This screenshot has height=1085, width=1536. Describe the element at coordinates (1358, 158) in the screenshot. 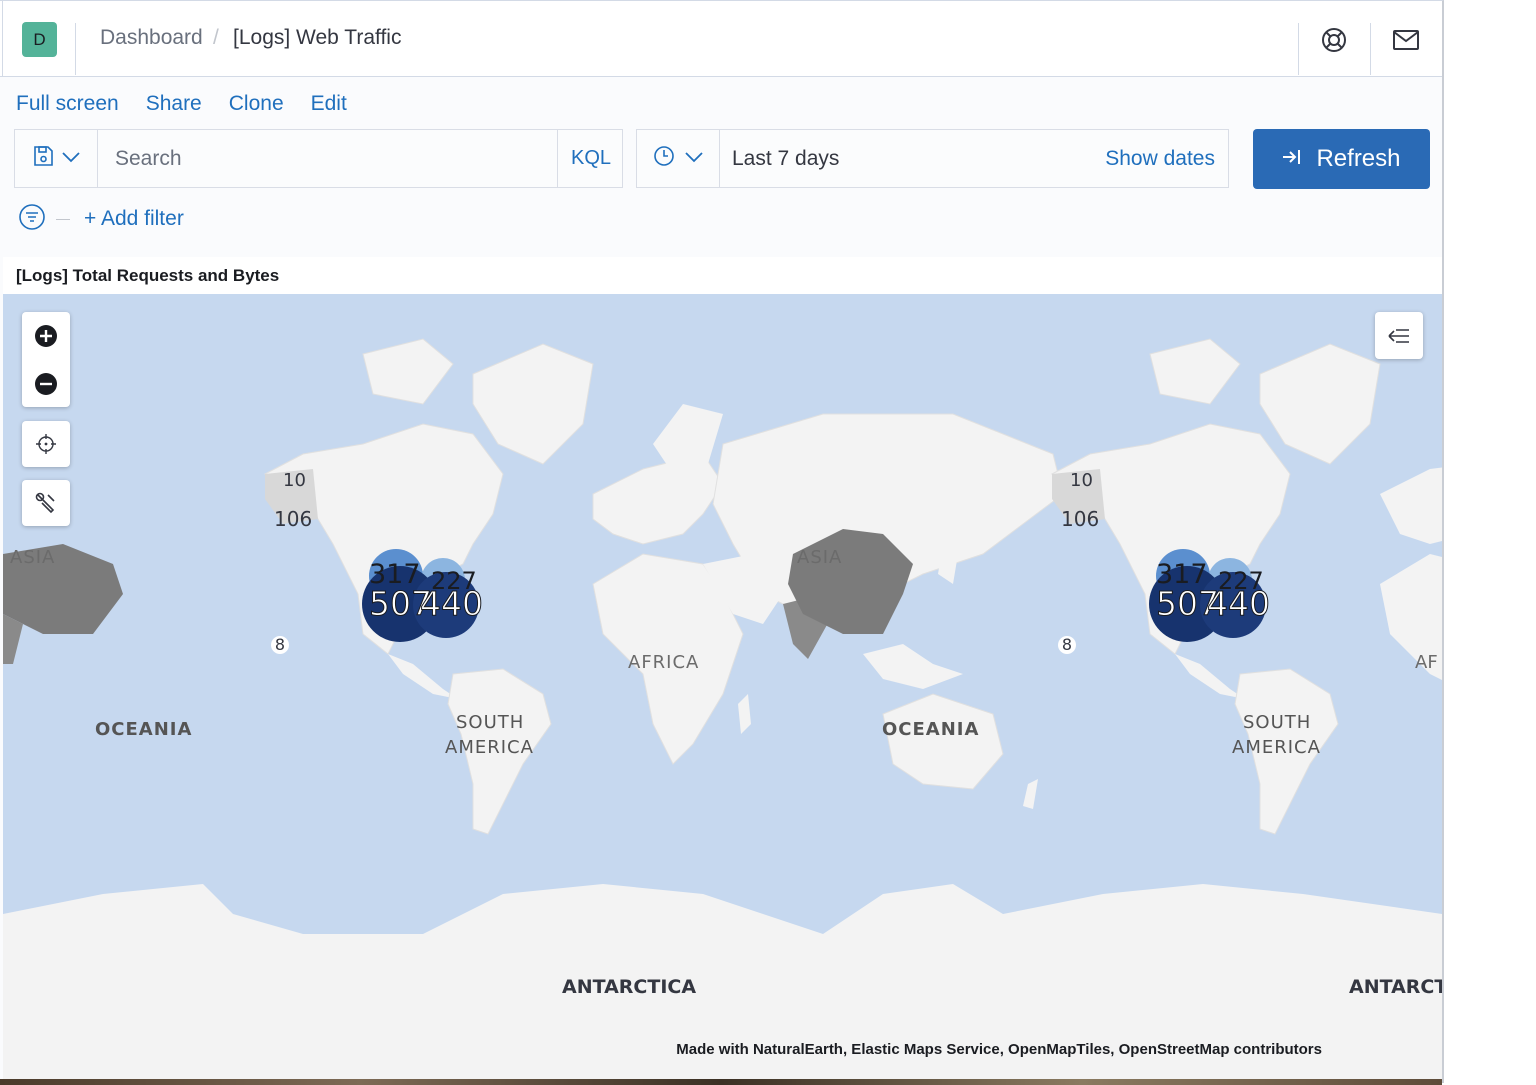

I see `refresh-label: Refresh` at that location.